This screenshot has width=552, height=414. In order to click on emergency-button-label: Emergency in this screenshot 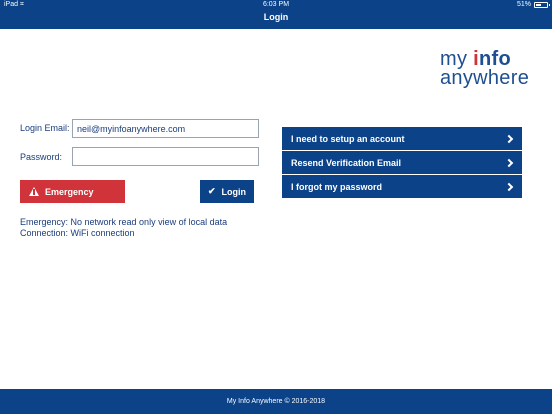, I will do `click(69, 191)`.